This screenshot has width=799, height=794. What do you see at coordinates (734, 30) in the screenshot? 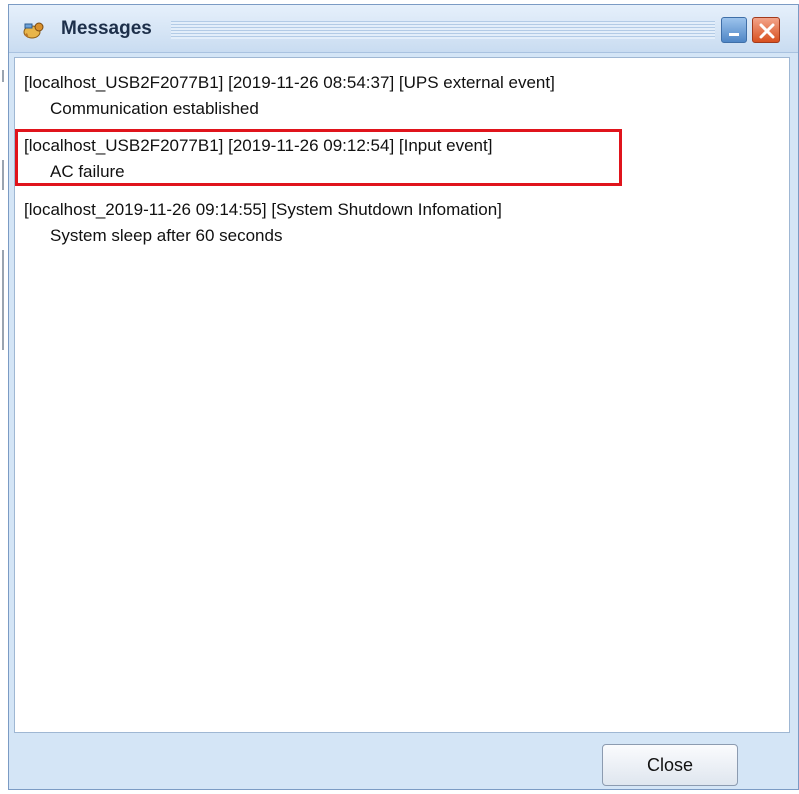
I see `minimize-button` at bounding box center [734, 30].